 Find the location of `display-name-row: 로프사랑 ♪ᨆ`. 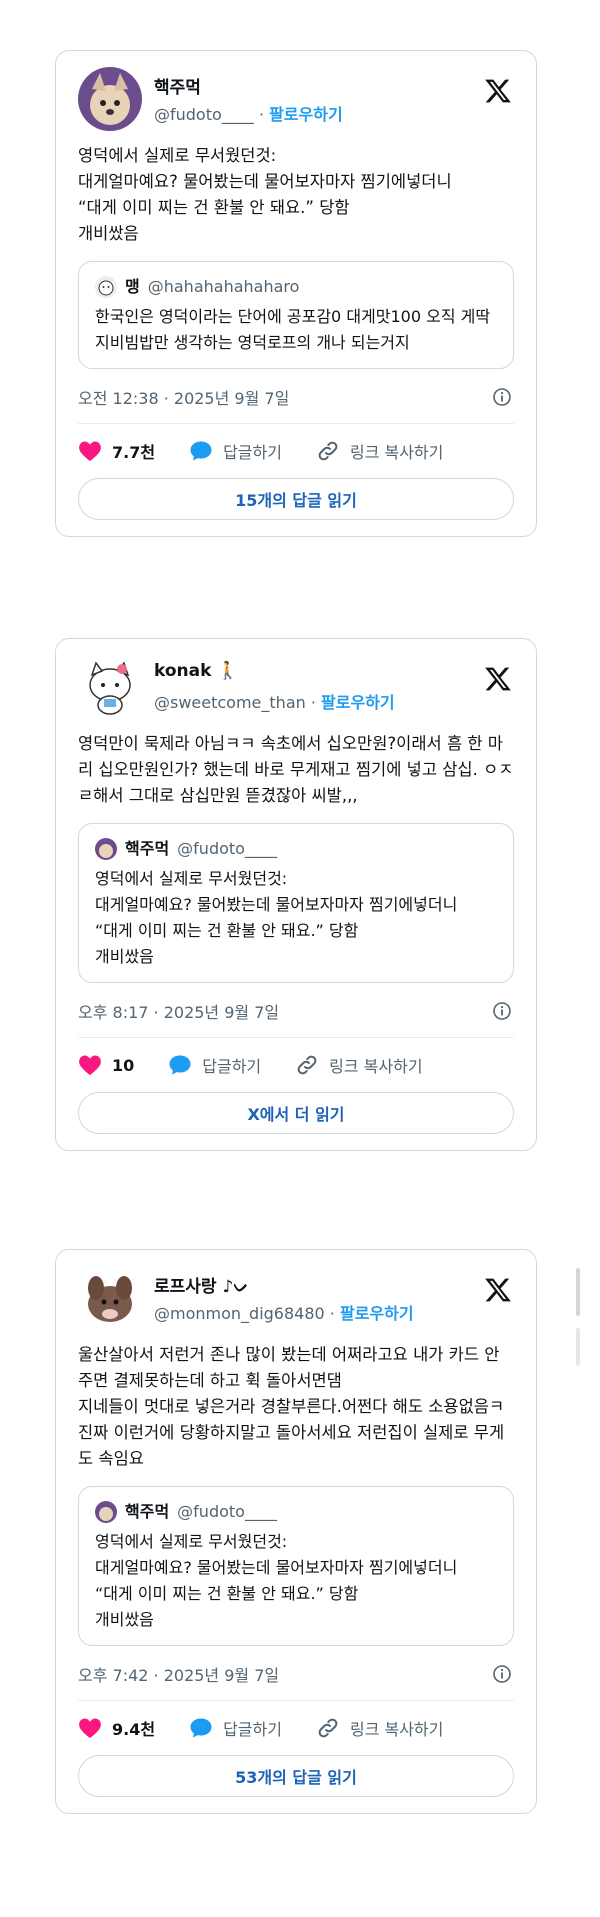

display-name-row: 로프사랑 ♪ᨆ is located at coordinates (201, 1284).